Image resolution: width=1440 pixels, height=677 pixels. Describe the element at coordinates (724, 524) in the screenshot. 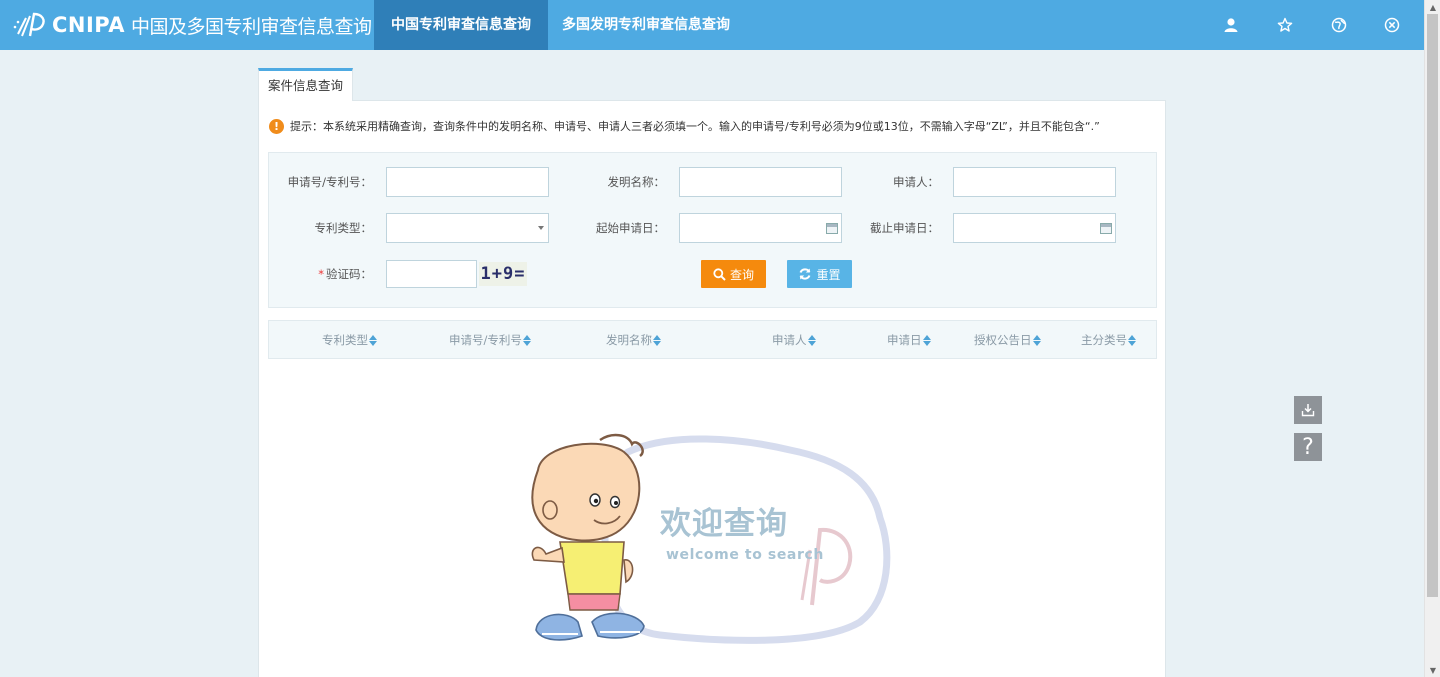

I see `welcome-title: 欢迎查询` at that location.